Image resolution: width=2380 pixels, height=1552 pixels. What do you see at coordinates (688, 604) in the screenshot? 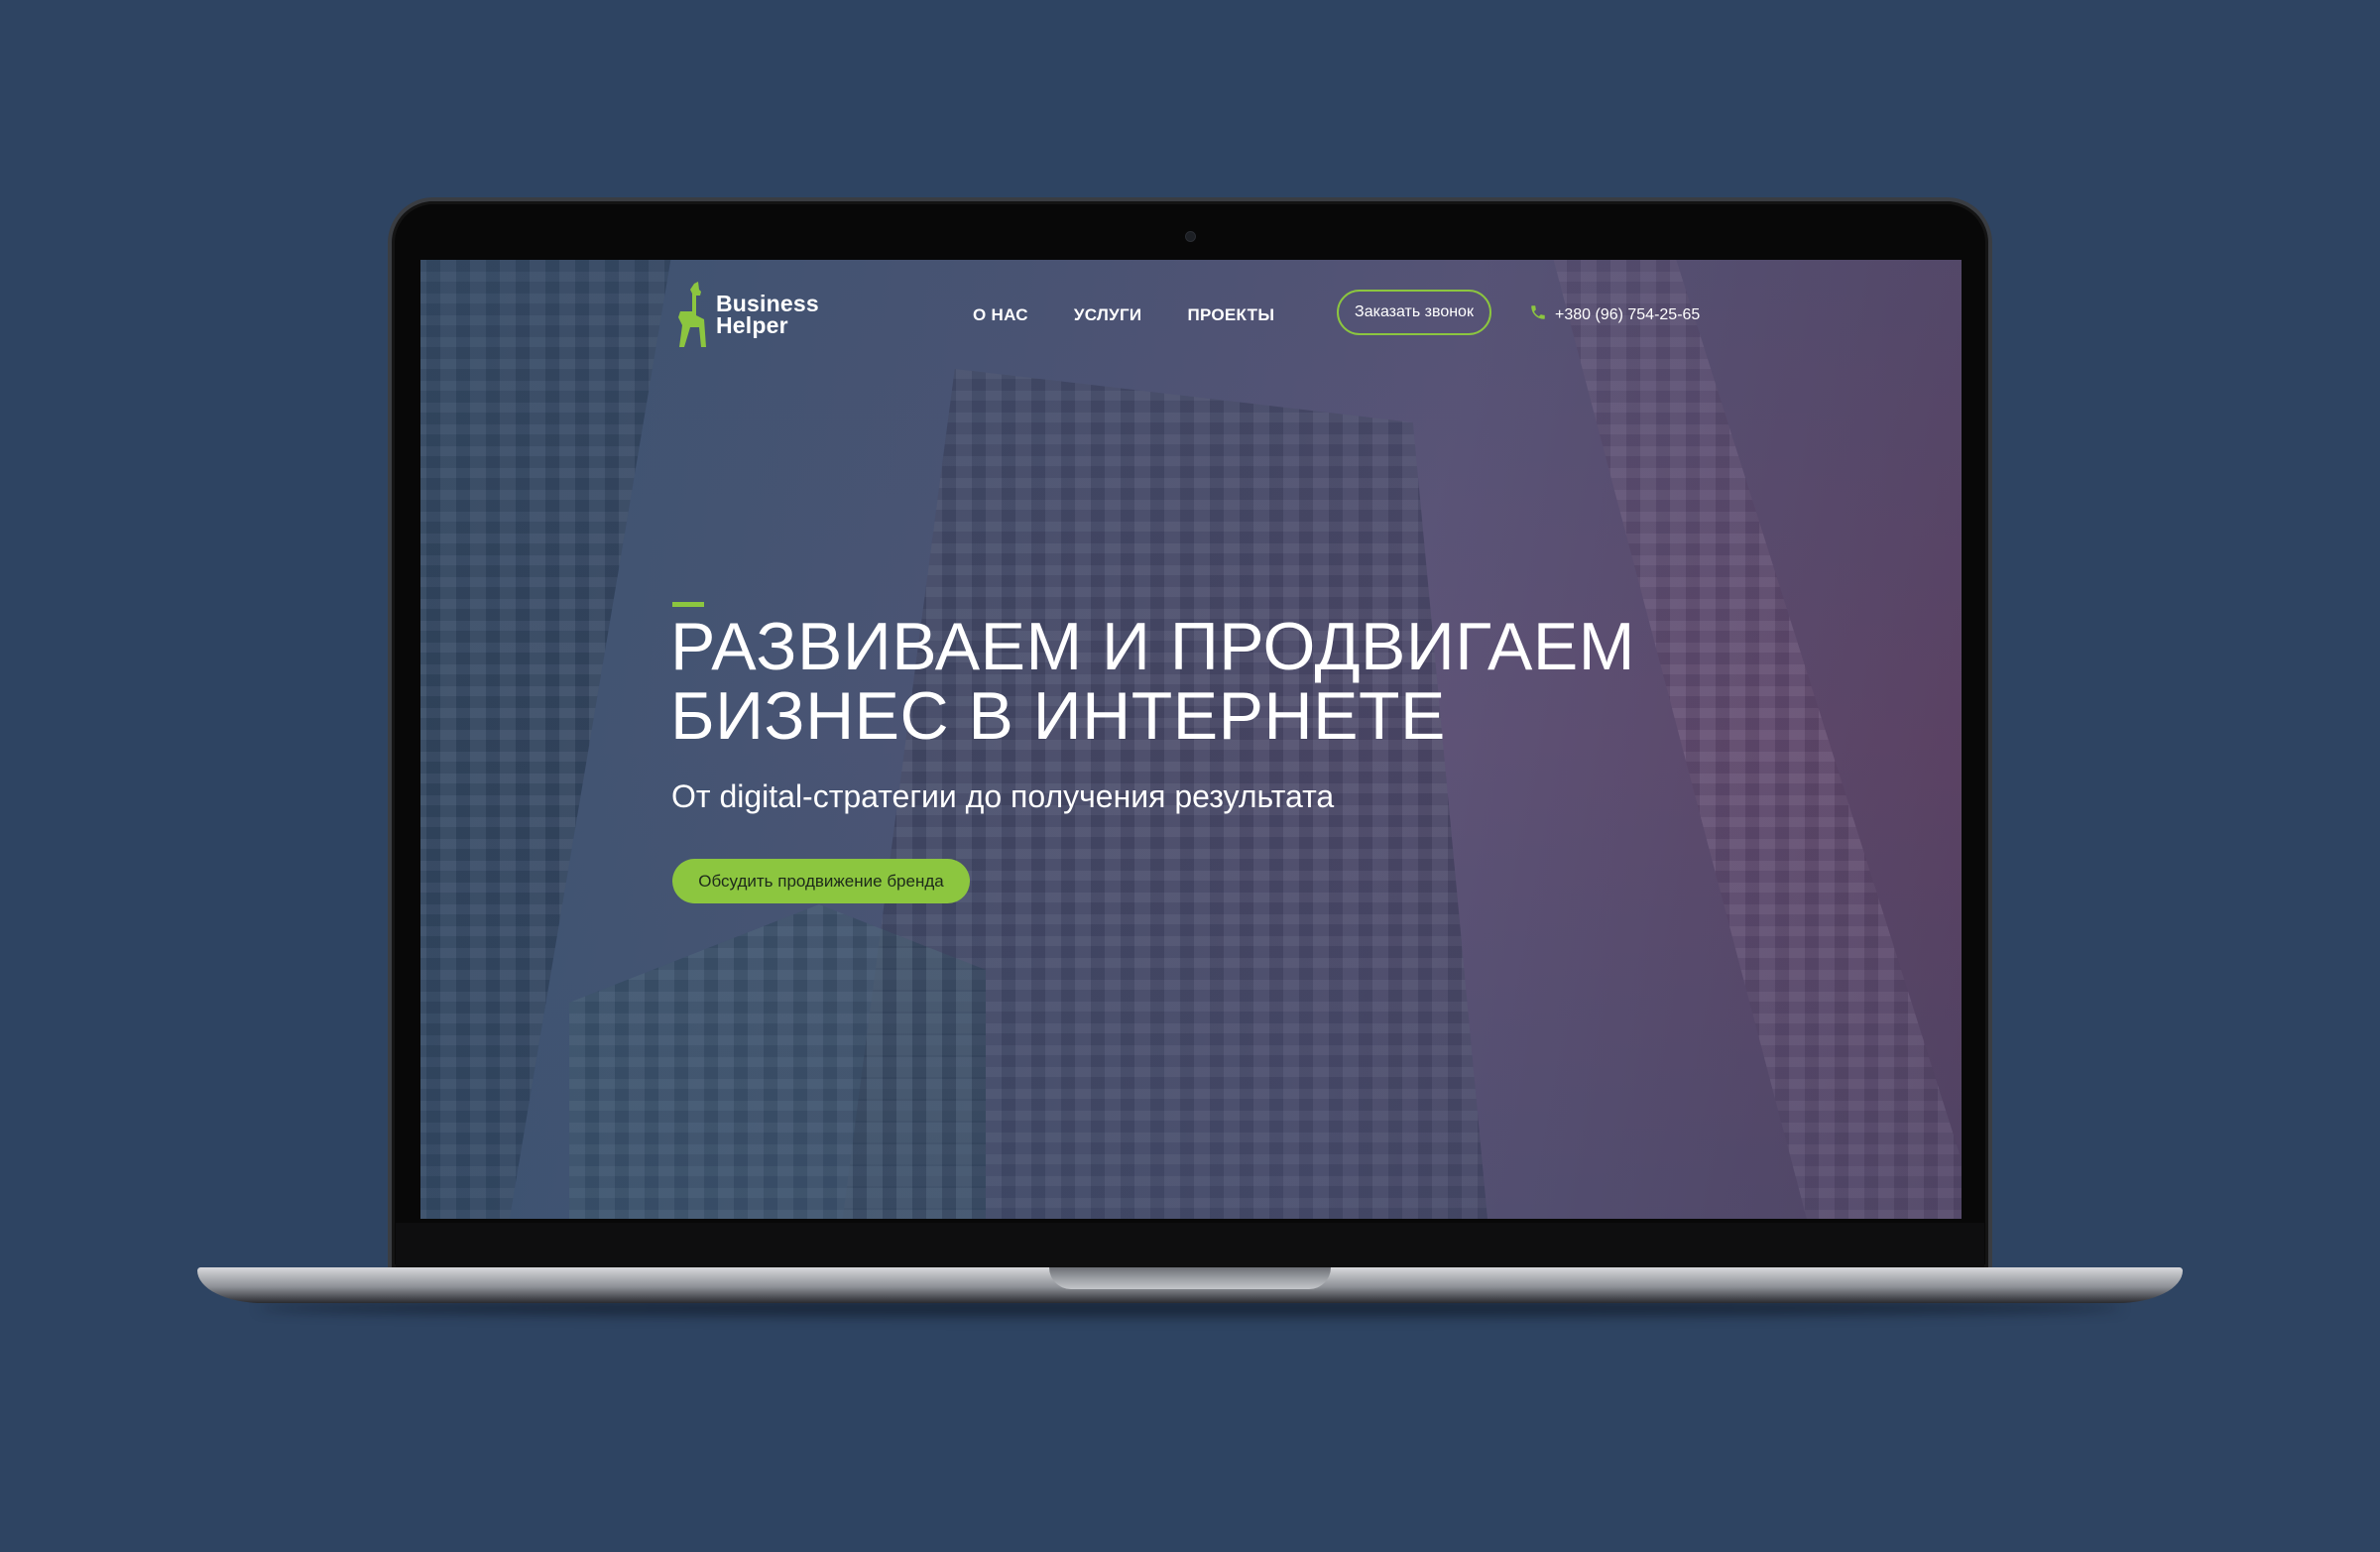
I see `hero-accent-bar` at bounding box center [688, 604].